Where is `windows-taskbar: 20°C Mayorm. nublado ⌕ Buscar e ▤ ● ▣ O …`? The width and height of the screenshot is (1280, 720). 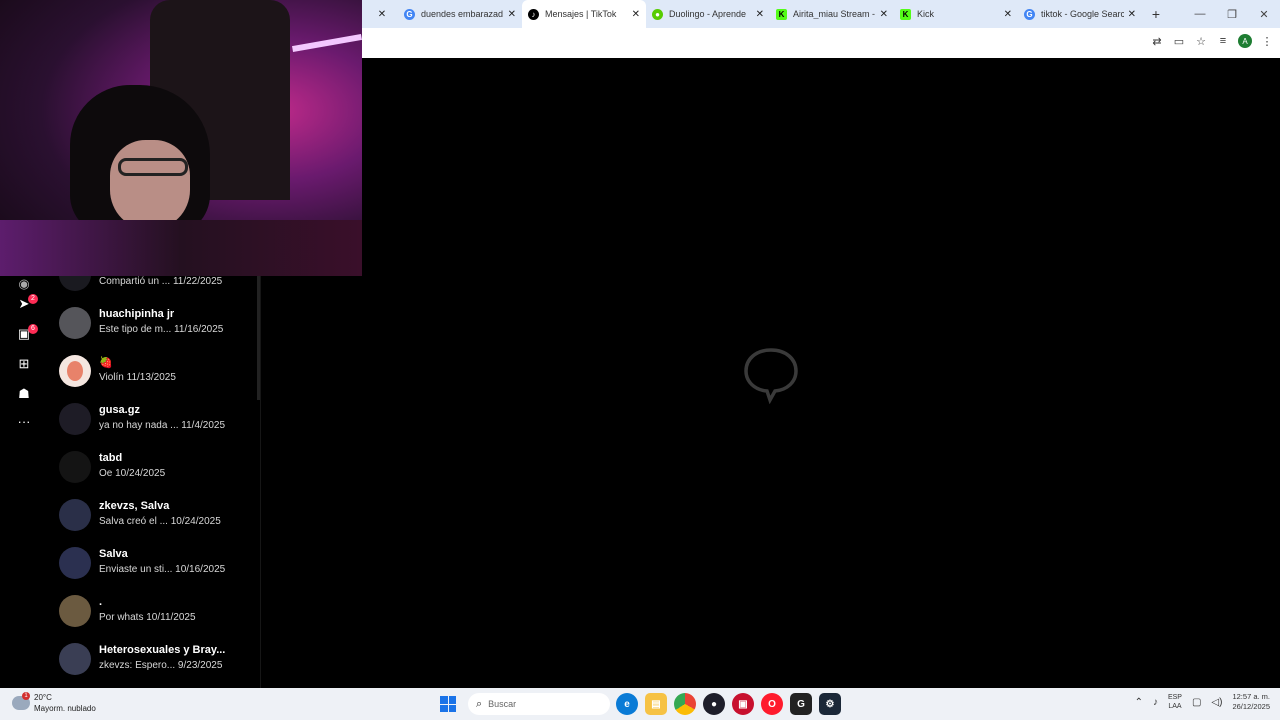 windows-taskbar: 20°C Mayorm. nublado ⌕ Buscar e ▤ ● ▣ O … is located at coordinates (640, 704).